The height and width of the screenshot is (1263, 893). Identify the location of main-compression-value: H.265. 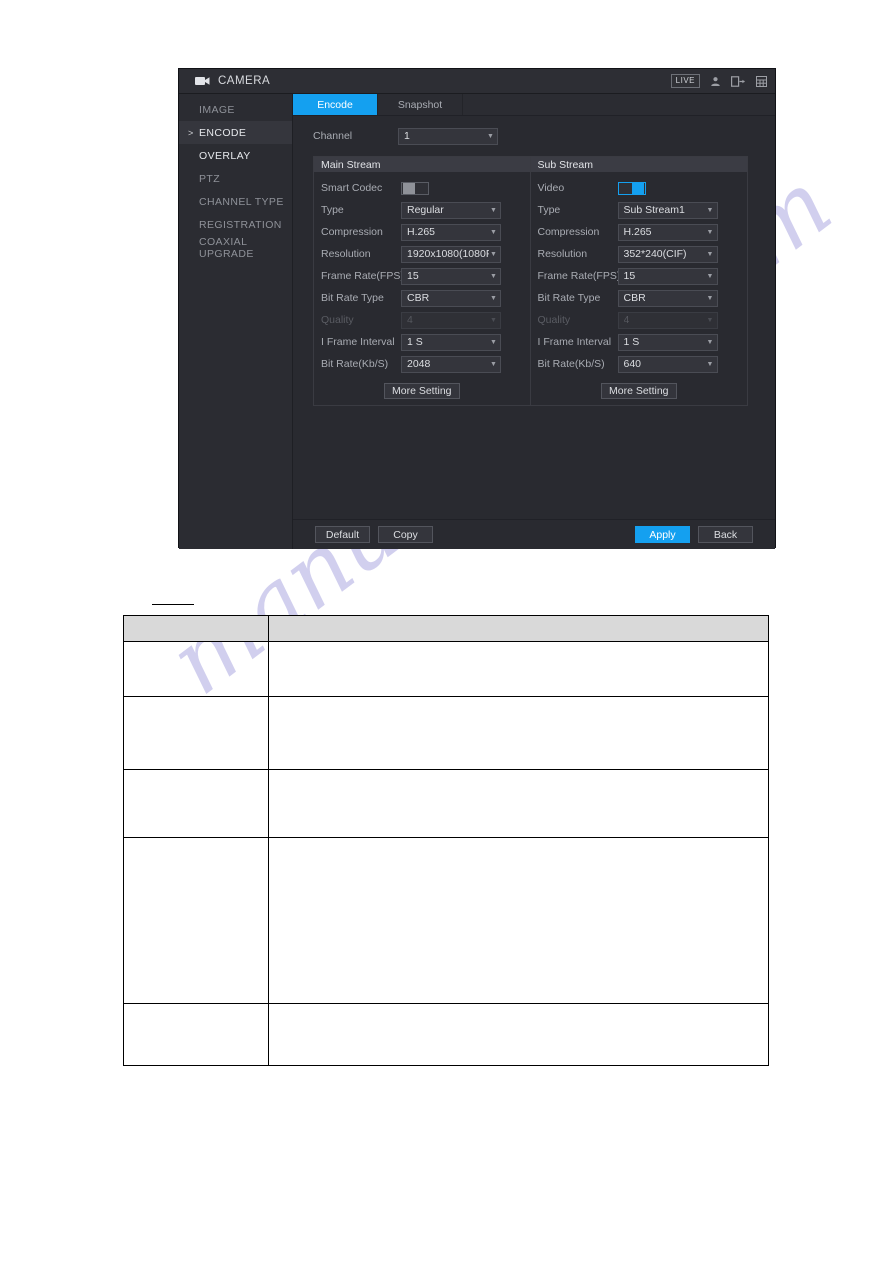
(421, 232).